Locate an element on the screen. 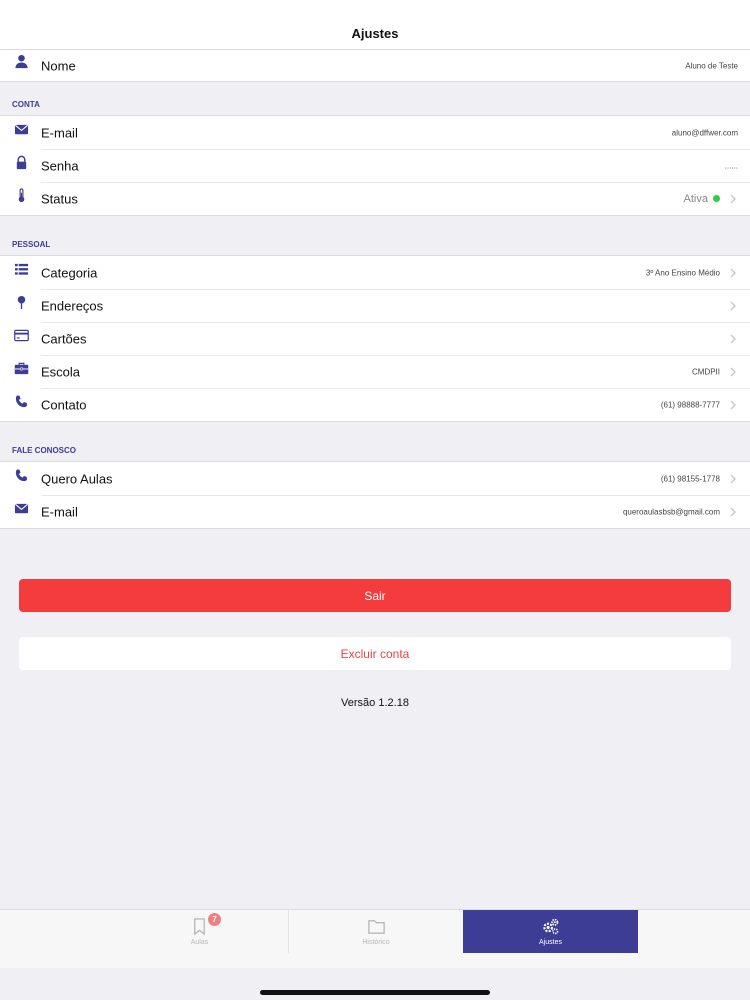  name-row: Nome Aluno de Teste is located at coordinates (375, 65).